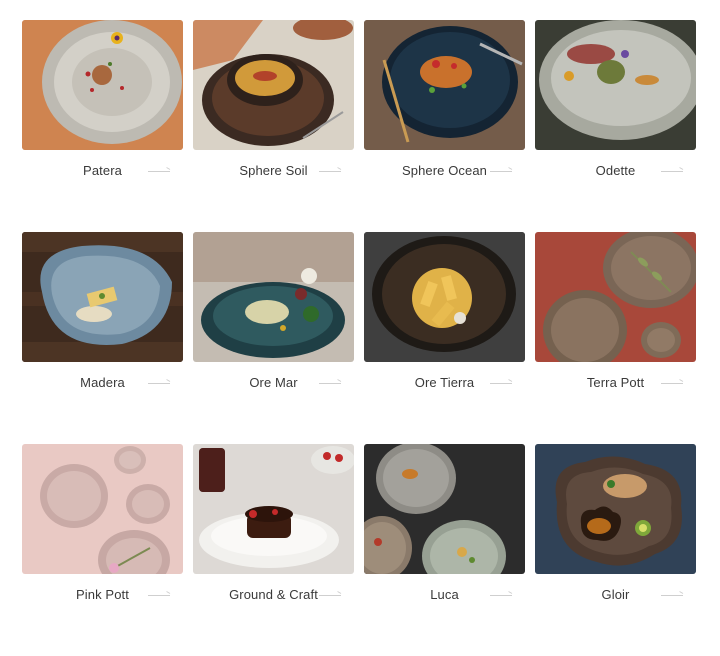 The width and height of the screenshot is (720, 656). I want to click on collection-card-gloir: Gloir, so click(615, 550).